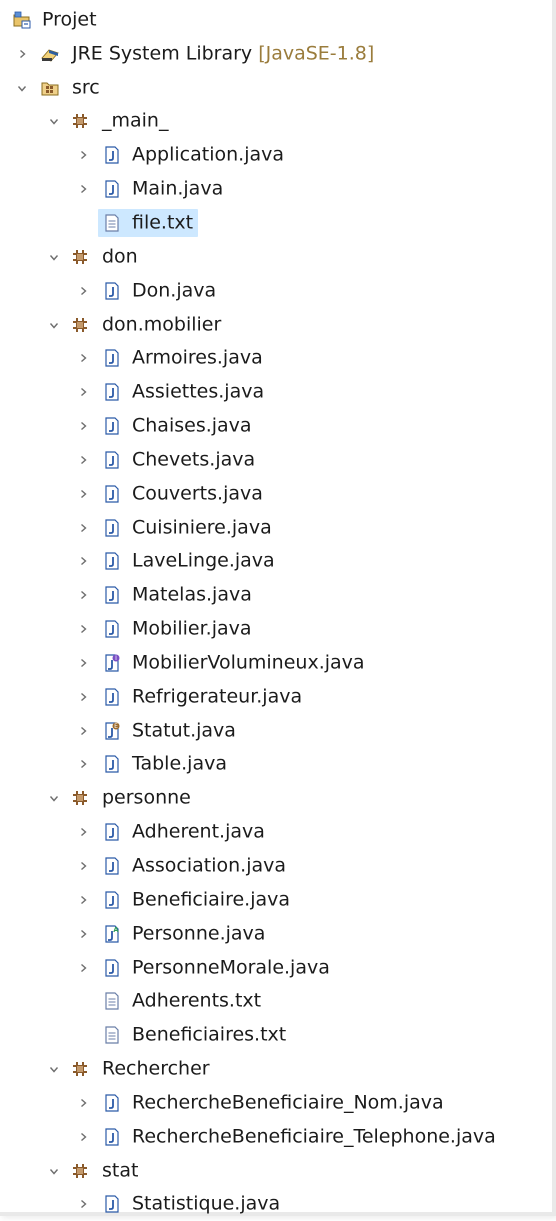 The height and width of the screenshot is (1221, 556). I want to click on tree-row-lavelinge-java: LaveLinge.java, so click(276, 562).